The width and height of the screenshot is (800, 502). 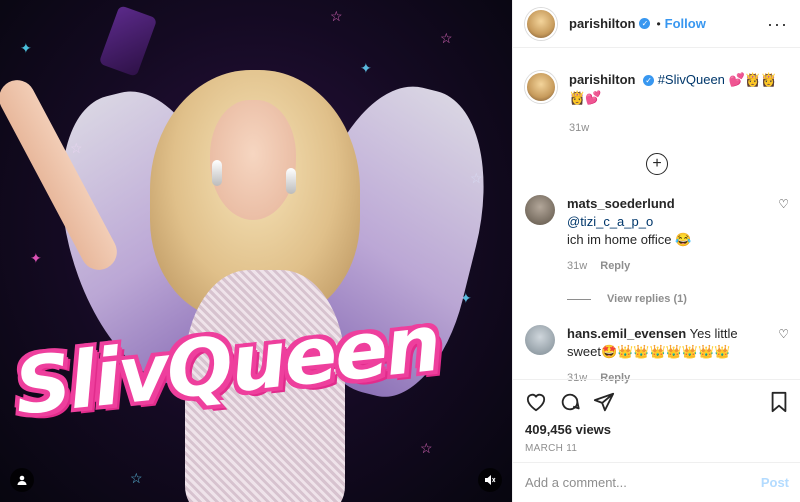 What do you see at coordinates (626, 333) in the screenshot?
I see `comment-username: hans.emil_evensen` at bounding box center [626, 333].